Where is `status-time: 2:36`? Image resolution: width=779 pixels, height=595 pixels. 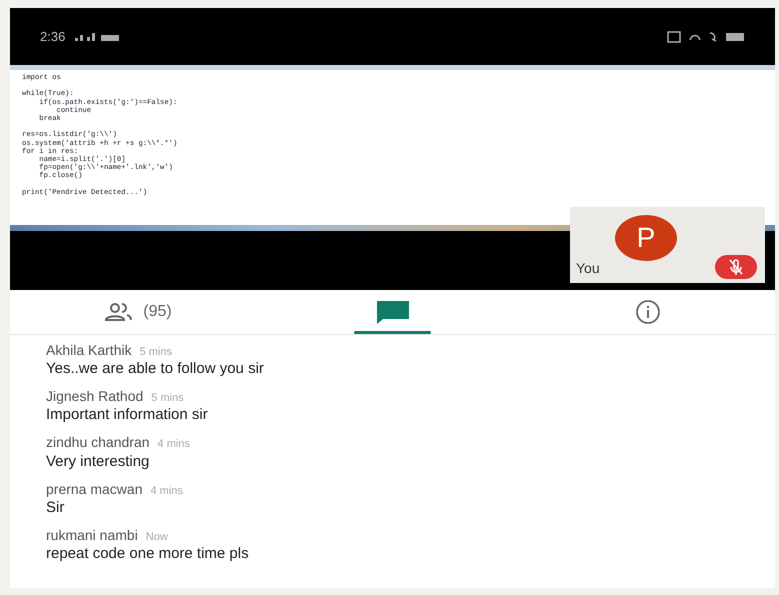 status-time: 2:36 is located at coordinates (53, 37).